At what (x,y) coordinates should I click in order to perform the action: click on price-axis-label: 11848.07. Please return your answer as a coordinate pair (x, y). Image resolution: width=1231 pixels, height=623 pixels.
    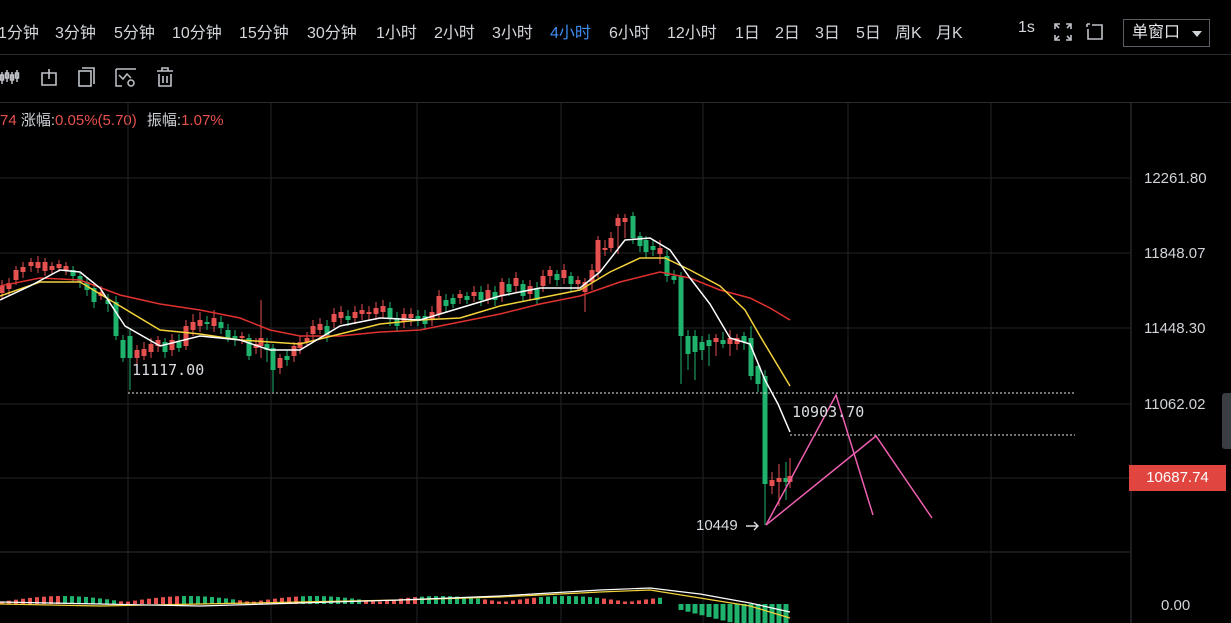
    Looking at the image, I should click on (1175, 253).